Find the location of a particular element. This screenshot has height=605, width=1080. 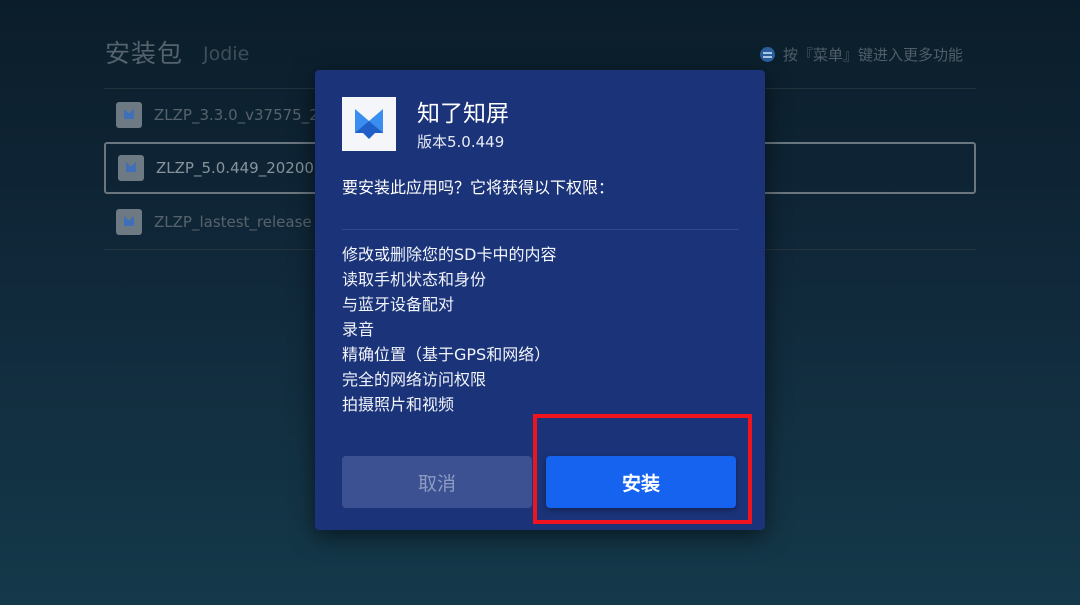

permission-item: 精确位置（基于GPS和网络） is located at coordinates (446, 354).